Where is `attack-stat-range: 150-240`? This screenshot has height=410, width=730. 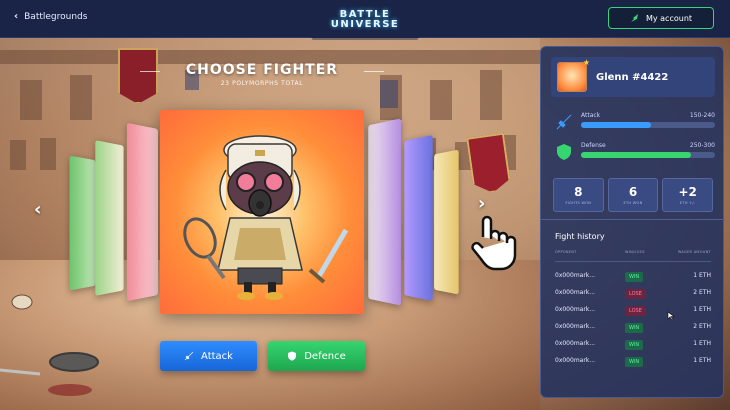
attack-stat-range: 150-240 is located at coordinates (702, 115).